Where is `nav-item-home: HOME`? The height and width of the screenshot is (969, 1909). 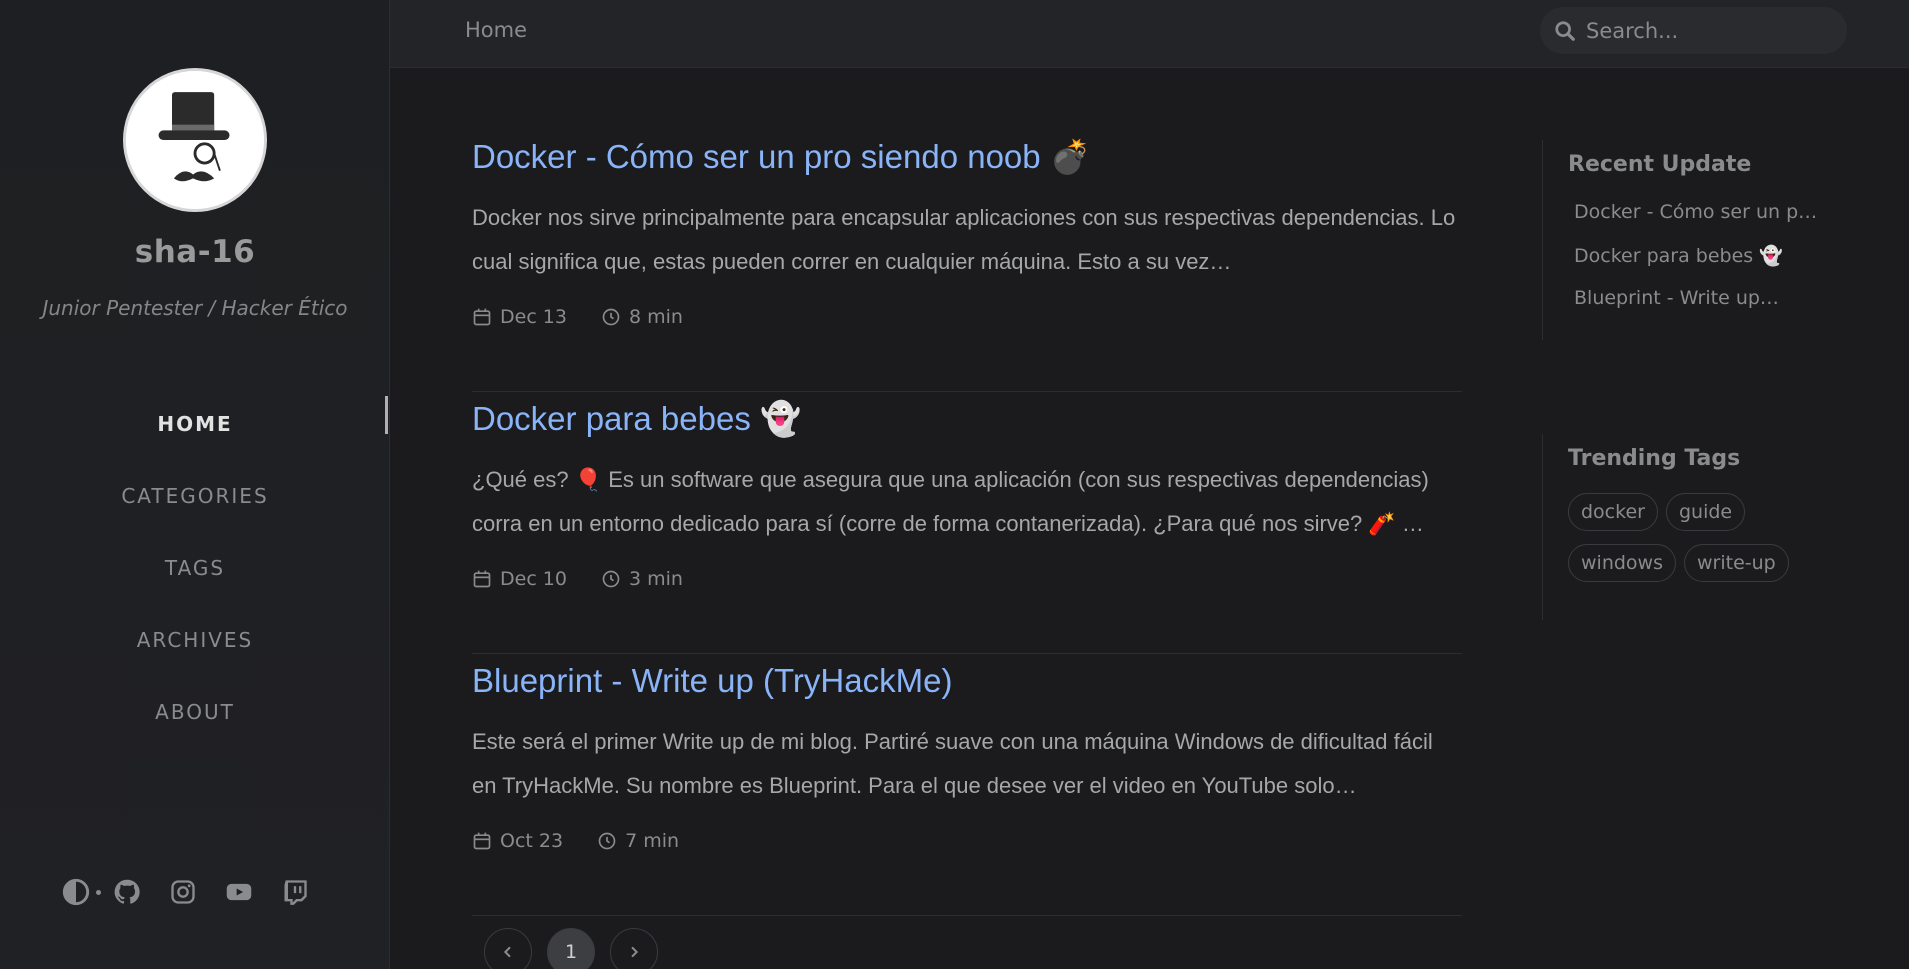
nav-item-home: HOME is located at coordinates (195, 424).